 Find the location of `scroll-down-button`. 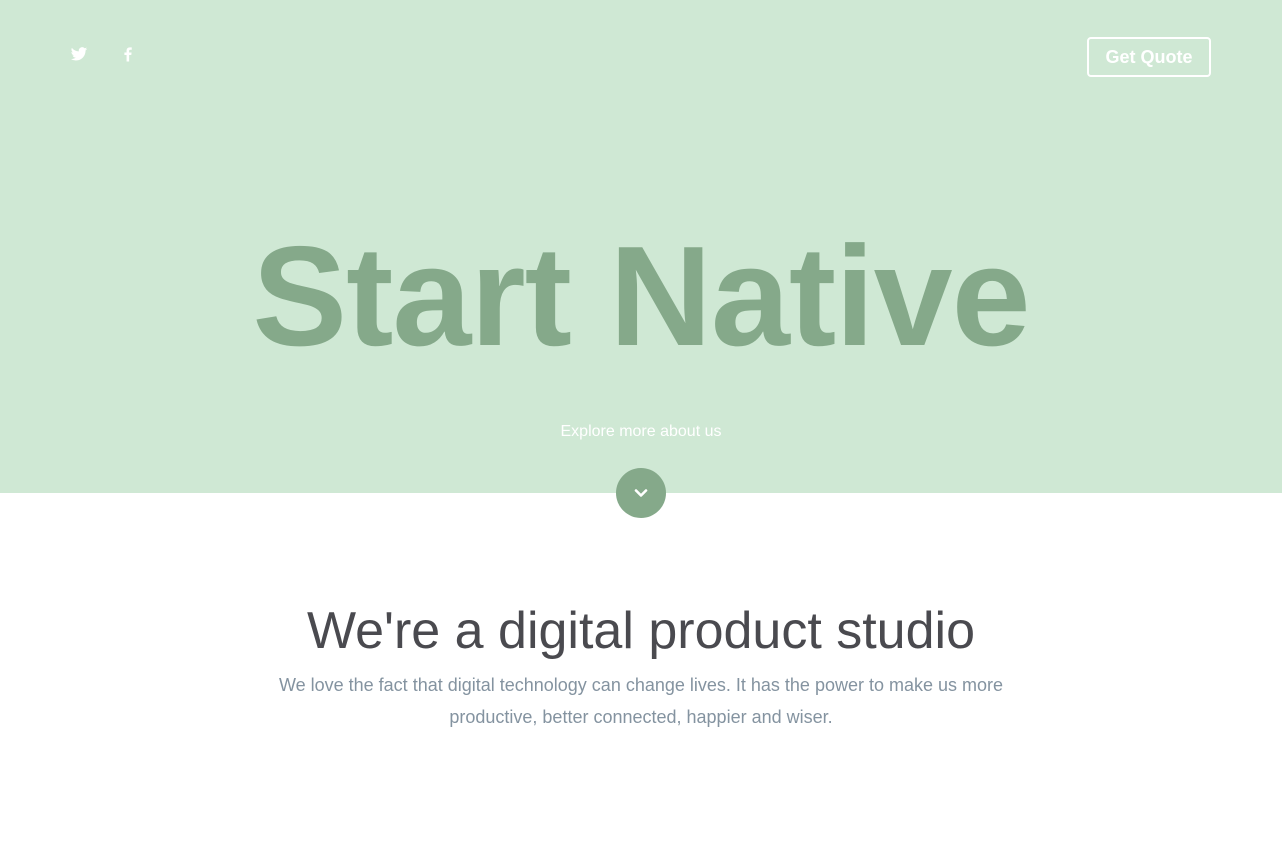

scroll-down-button is located at coordinates (641, 493).